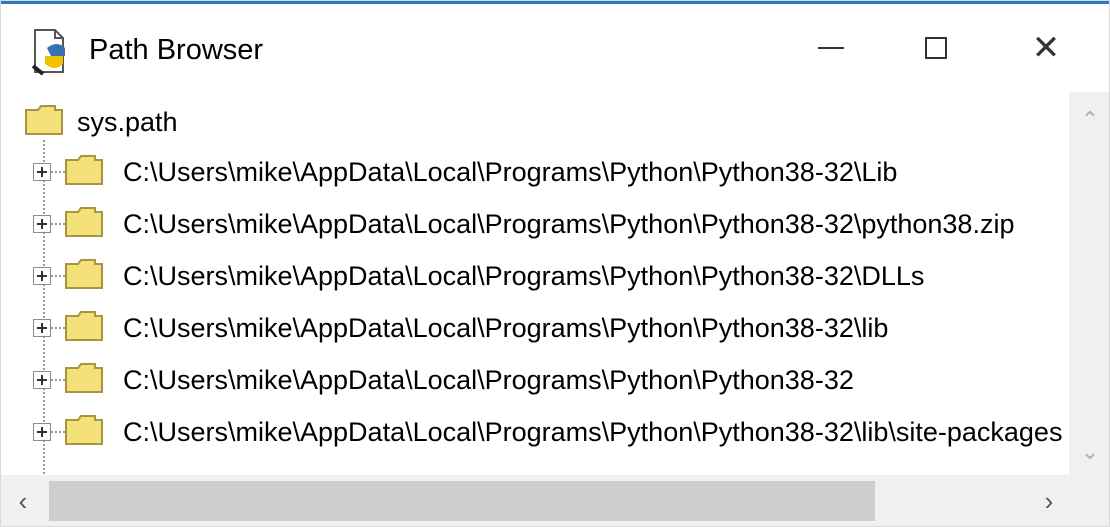  I want to click on scroll-right-button: ›, so click(1049, 500).